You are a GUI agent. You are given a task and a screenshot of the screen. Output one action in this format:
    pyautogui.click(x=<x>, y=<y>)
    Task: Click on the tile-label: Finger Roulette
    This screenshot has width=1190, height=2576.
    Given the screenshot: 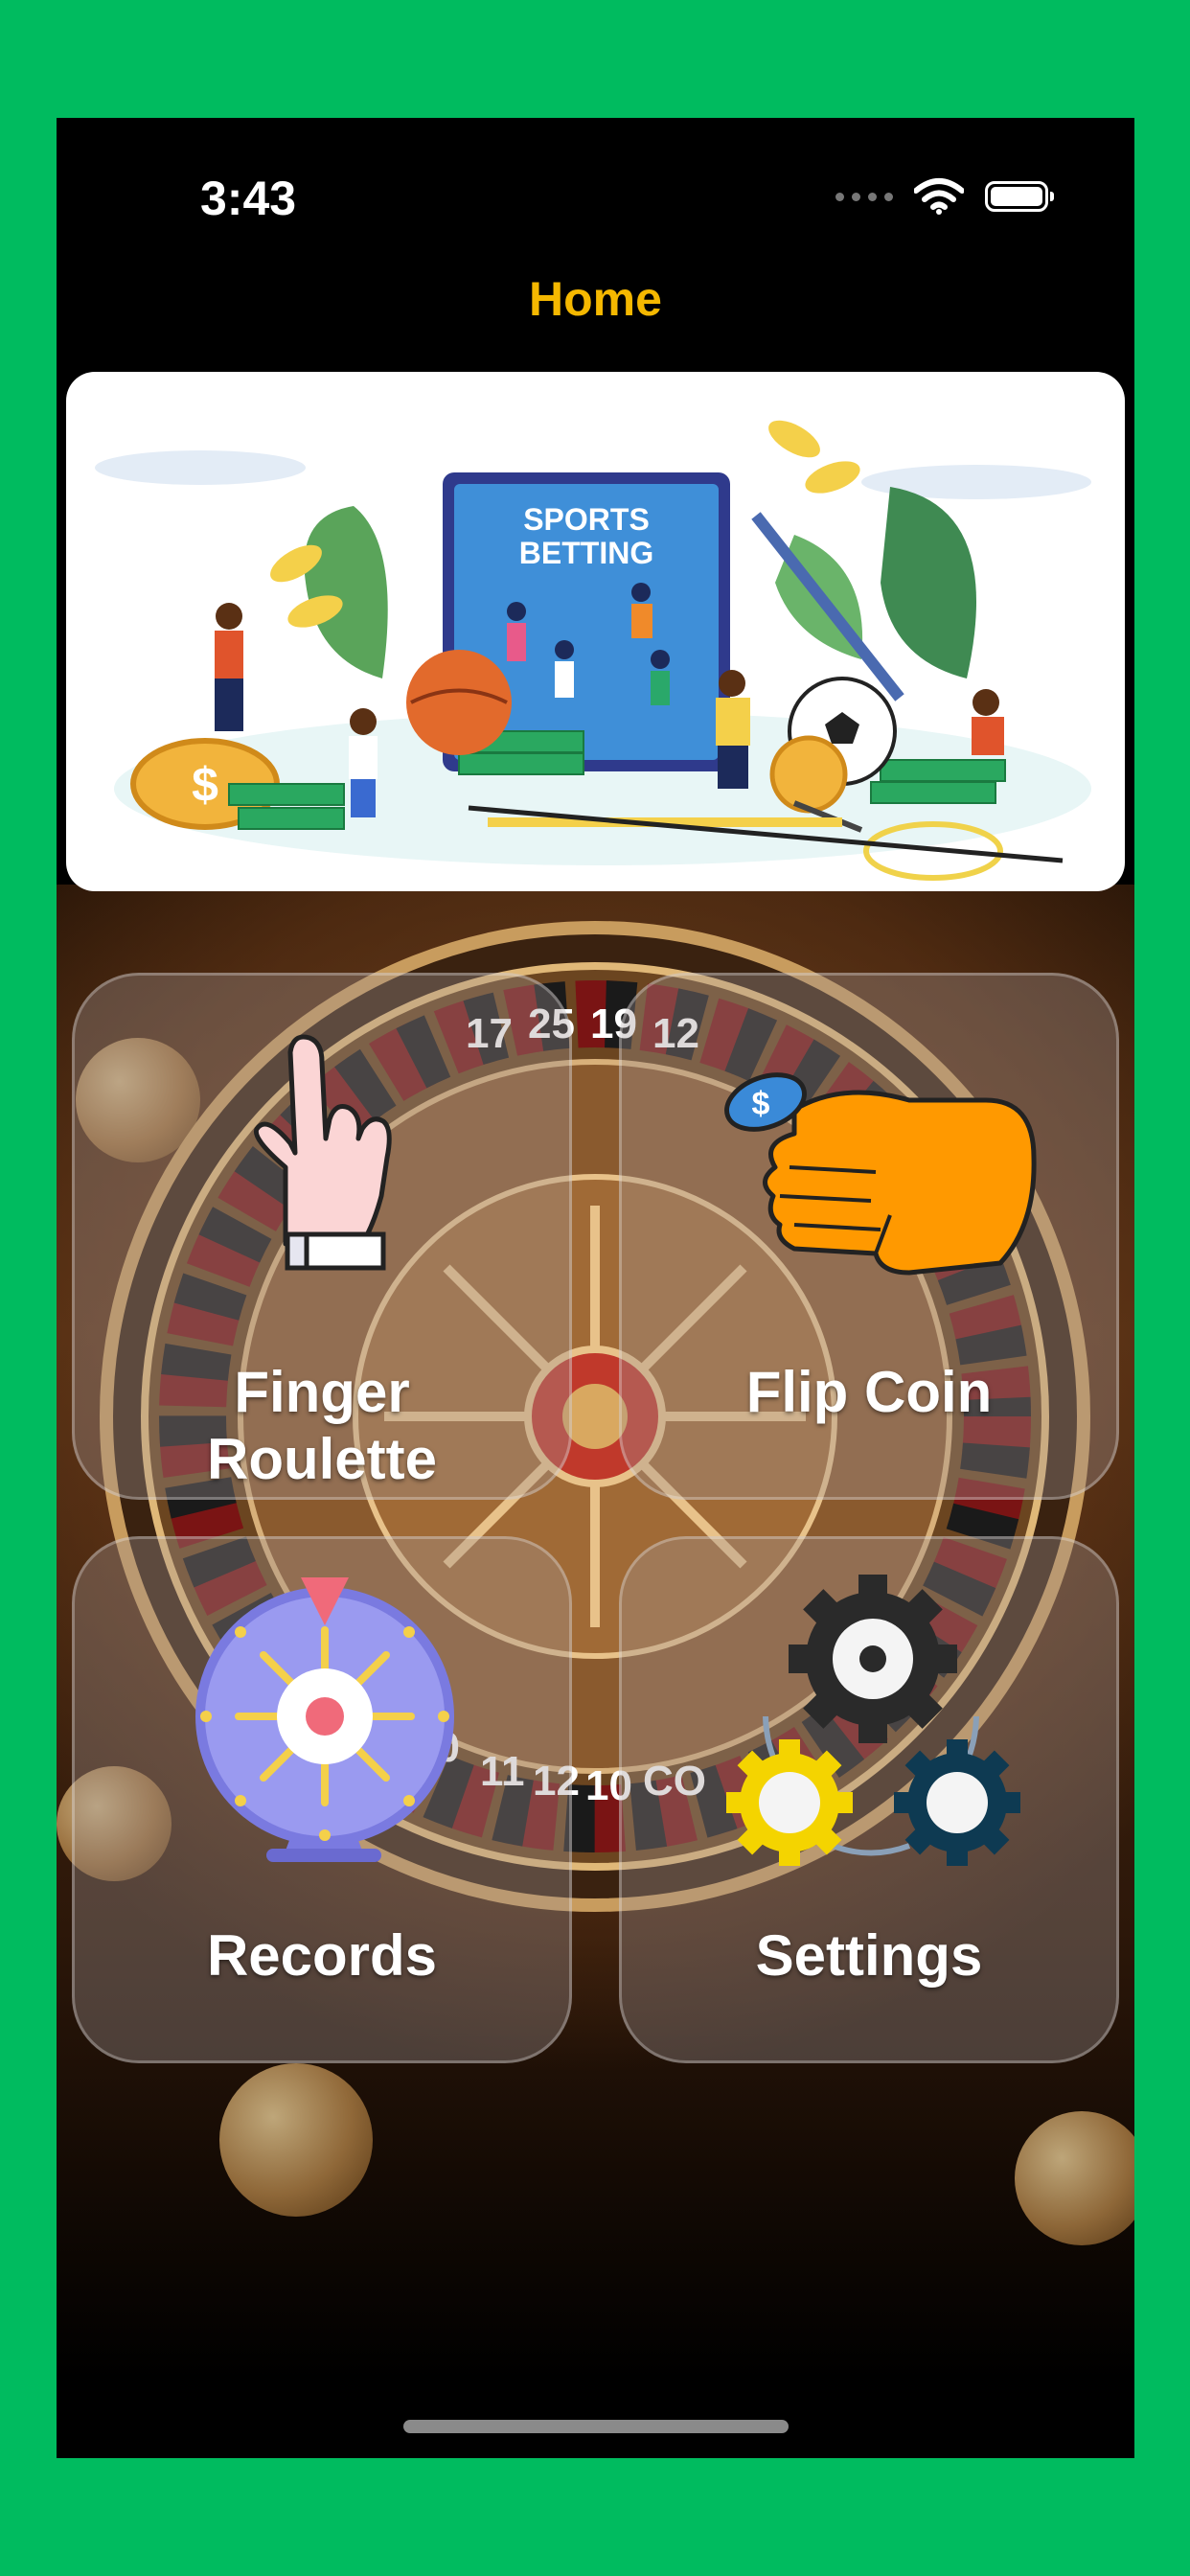 What is the action you would take?
    pyautogui.click(x=322, y=1426)
    